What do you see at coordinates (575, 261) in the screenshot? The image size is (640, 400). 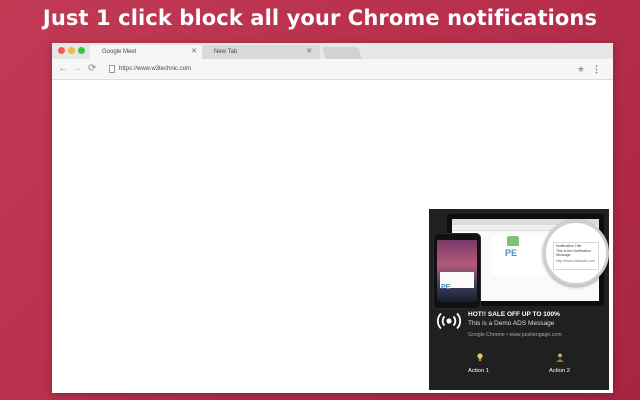 I see `zoom-card-url: http://www.example.com` at bounding box center [575, 261].